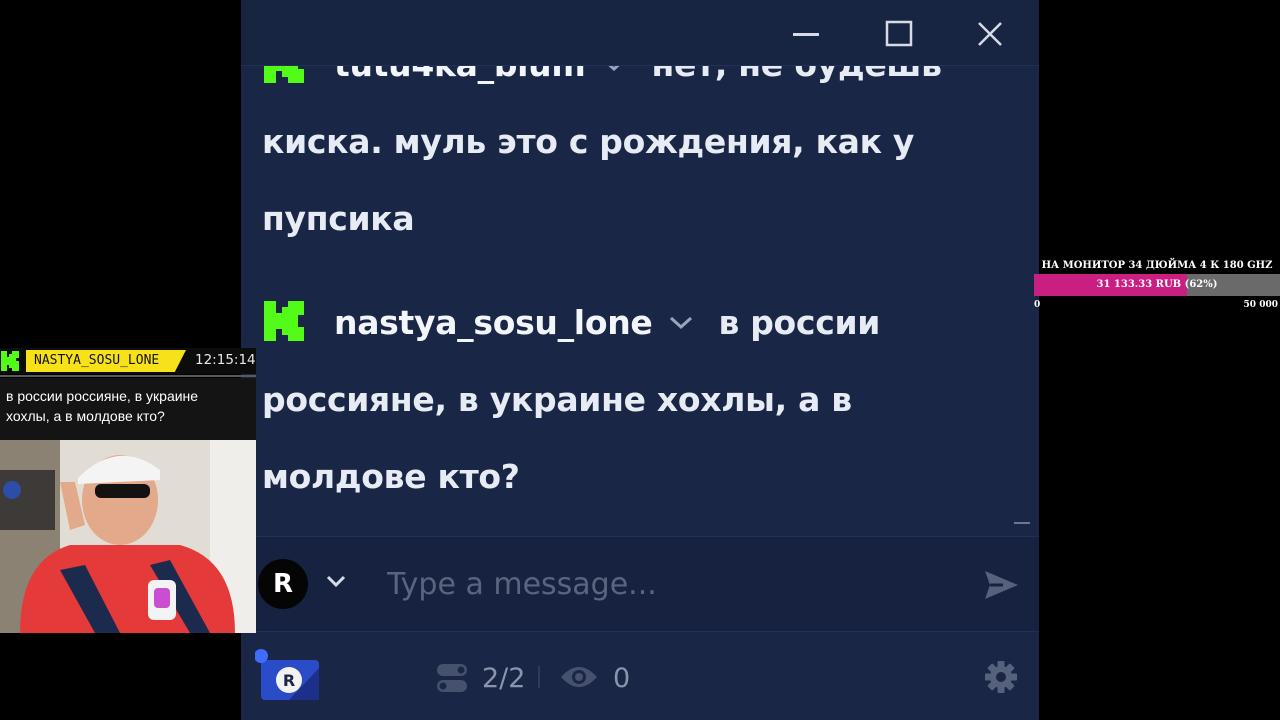  Describe the element at coordinates (504, 678) in the screenshot. I see `connection-count: 2/2` at that location.